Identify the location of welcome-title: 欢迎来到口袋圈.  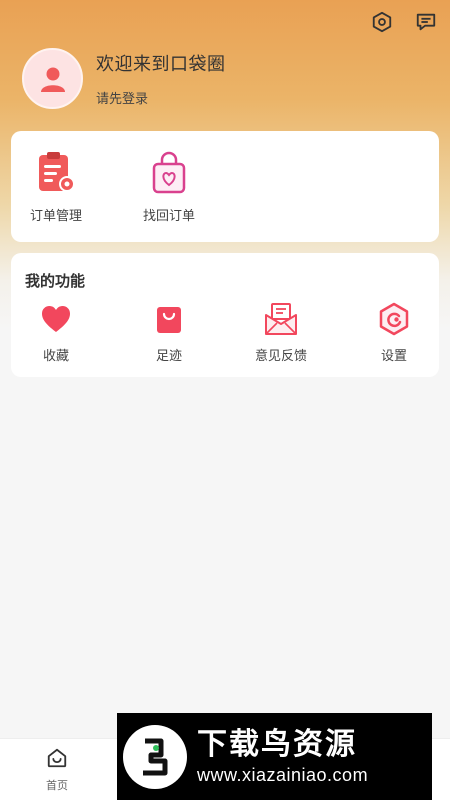
(161, 64).